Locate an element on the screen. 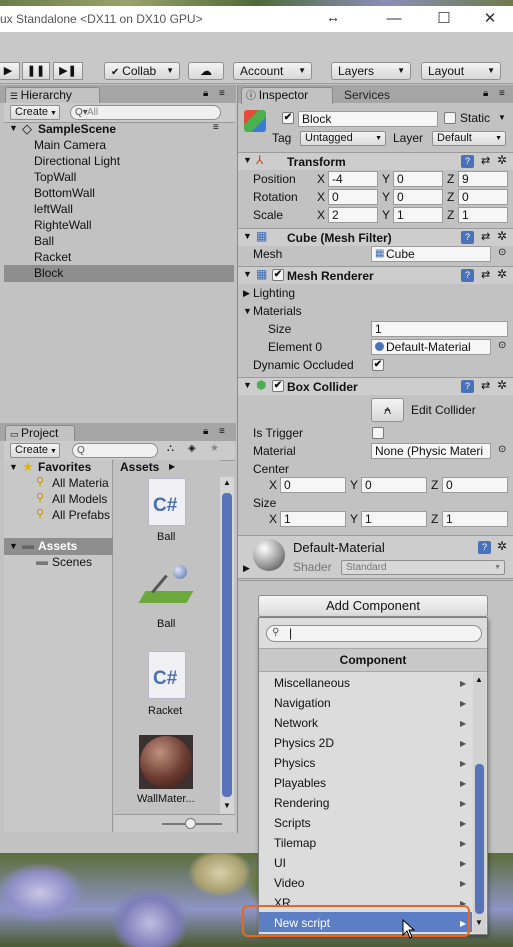  hierarchy-item: BottomWall is located at coordinates (64, 193).